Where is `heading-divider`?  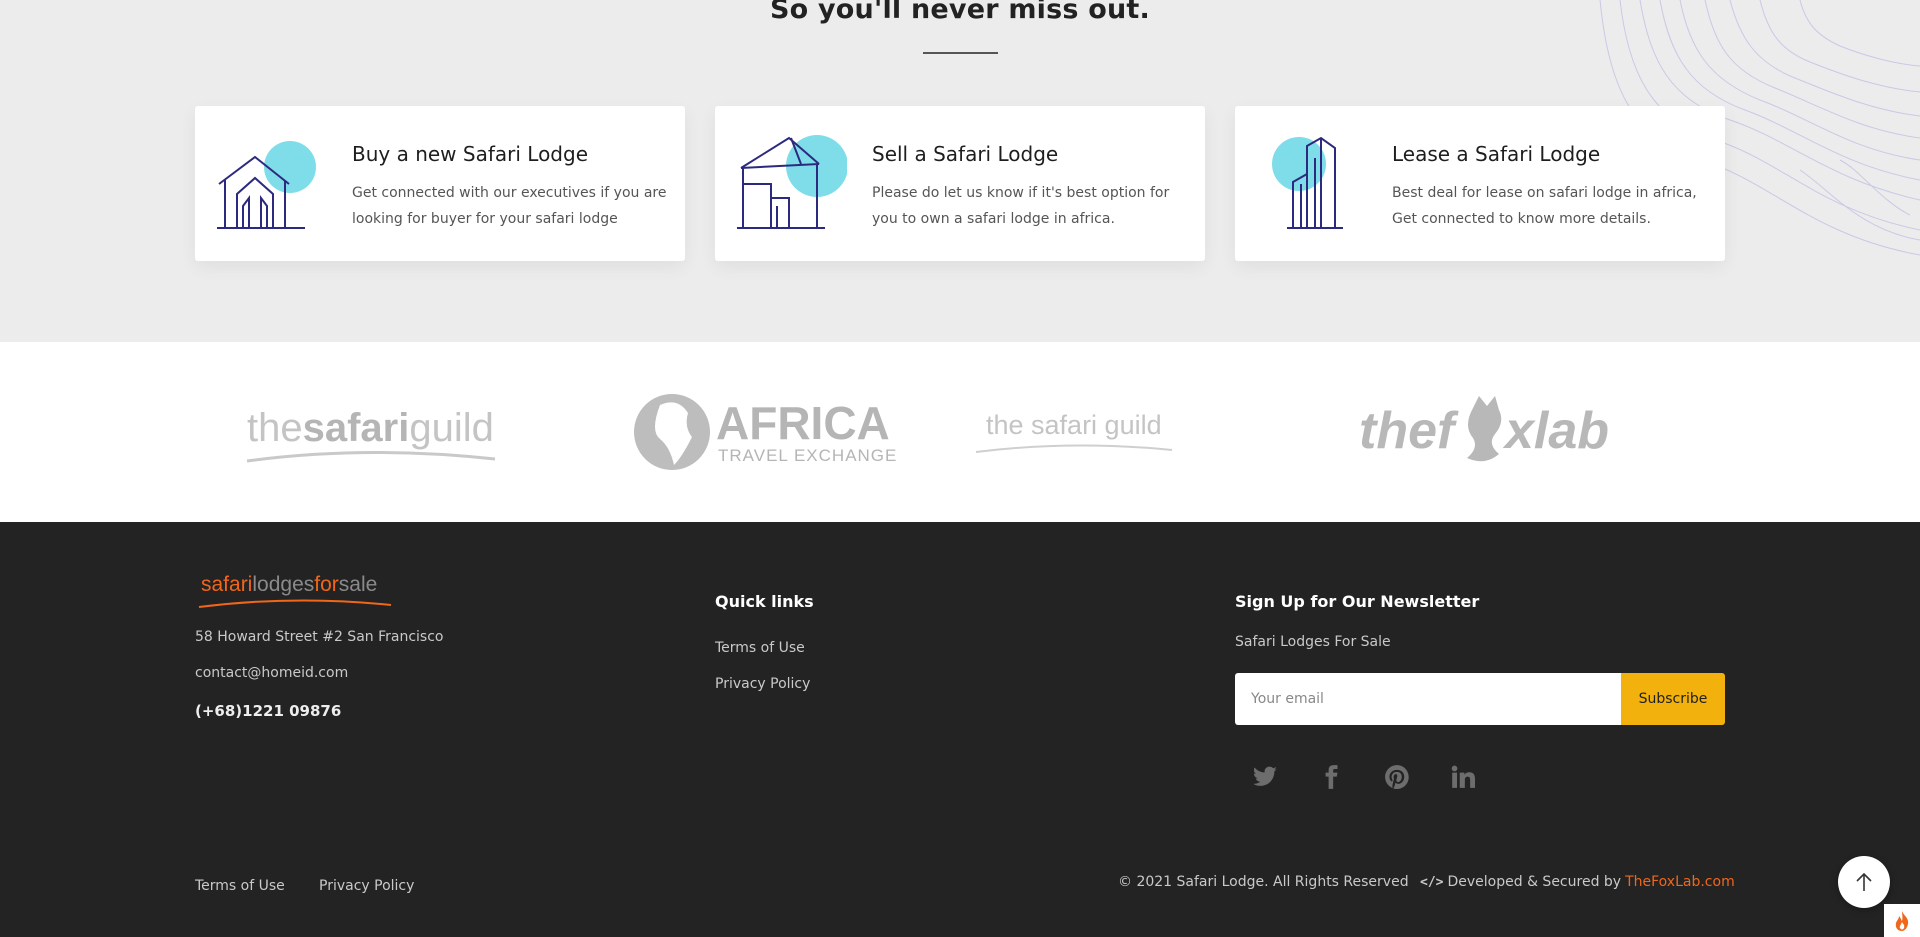
heading-divider is located at coordinates (960, 53).